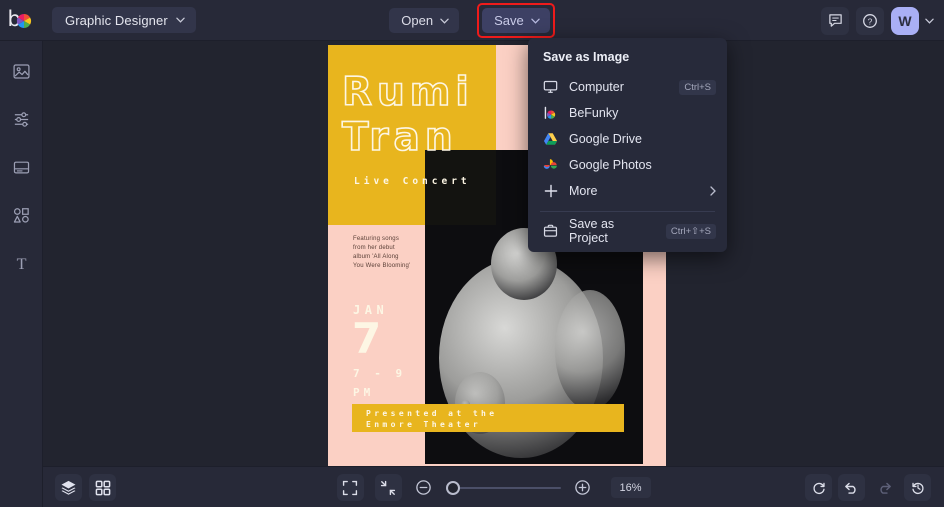 This screenshot has height=507, width=944. I want to click on zoom-in-button, so click(583, 488).